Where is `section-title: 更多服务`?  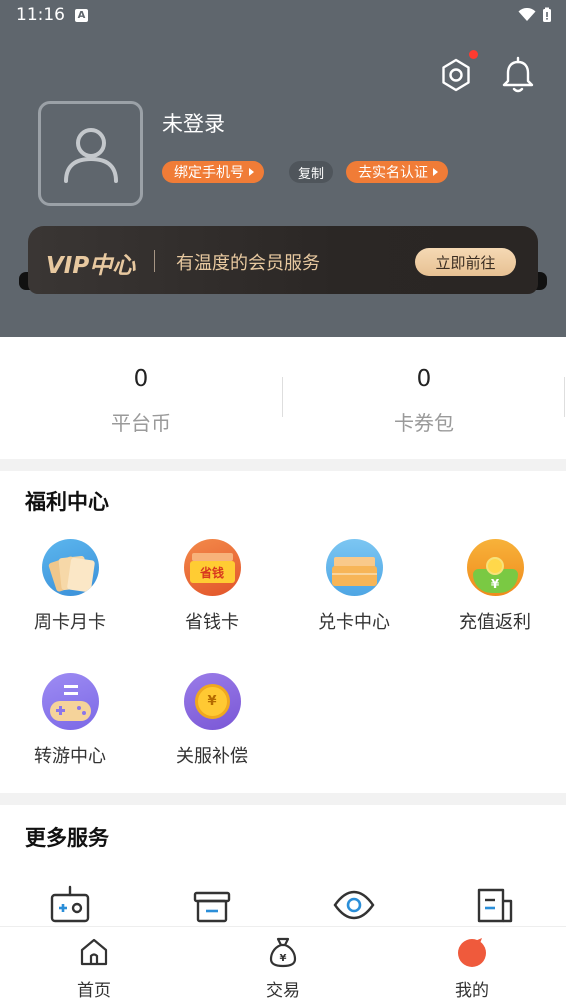 section-title: 更多服务 is located at coordinates (67, 838).